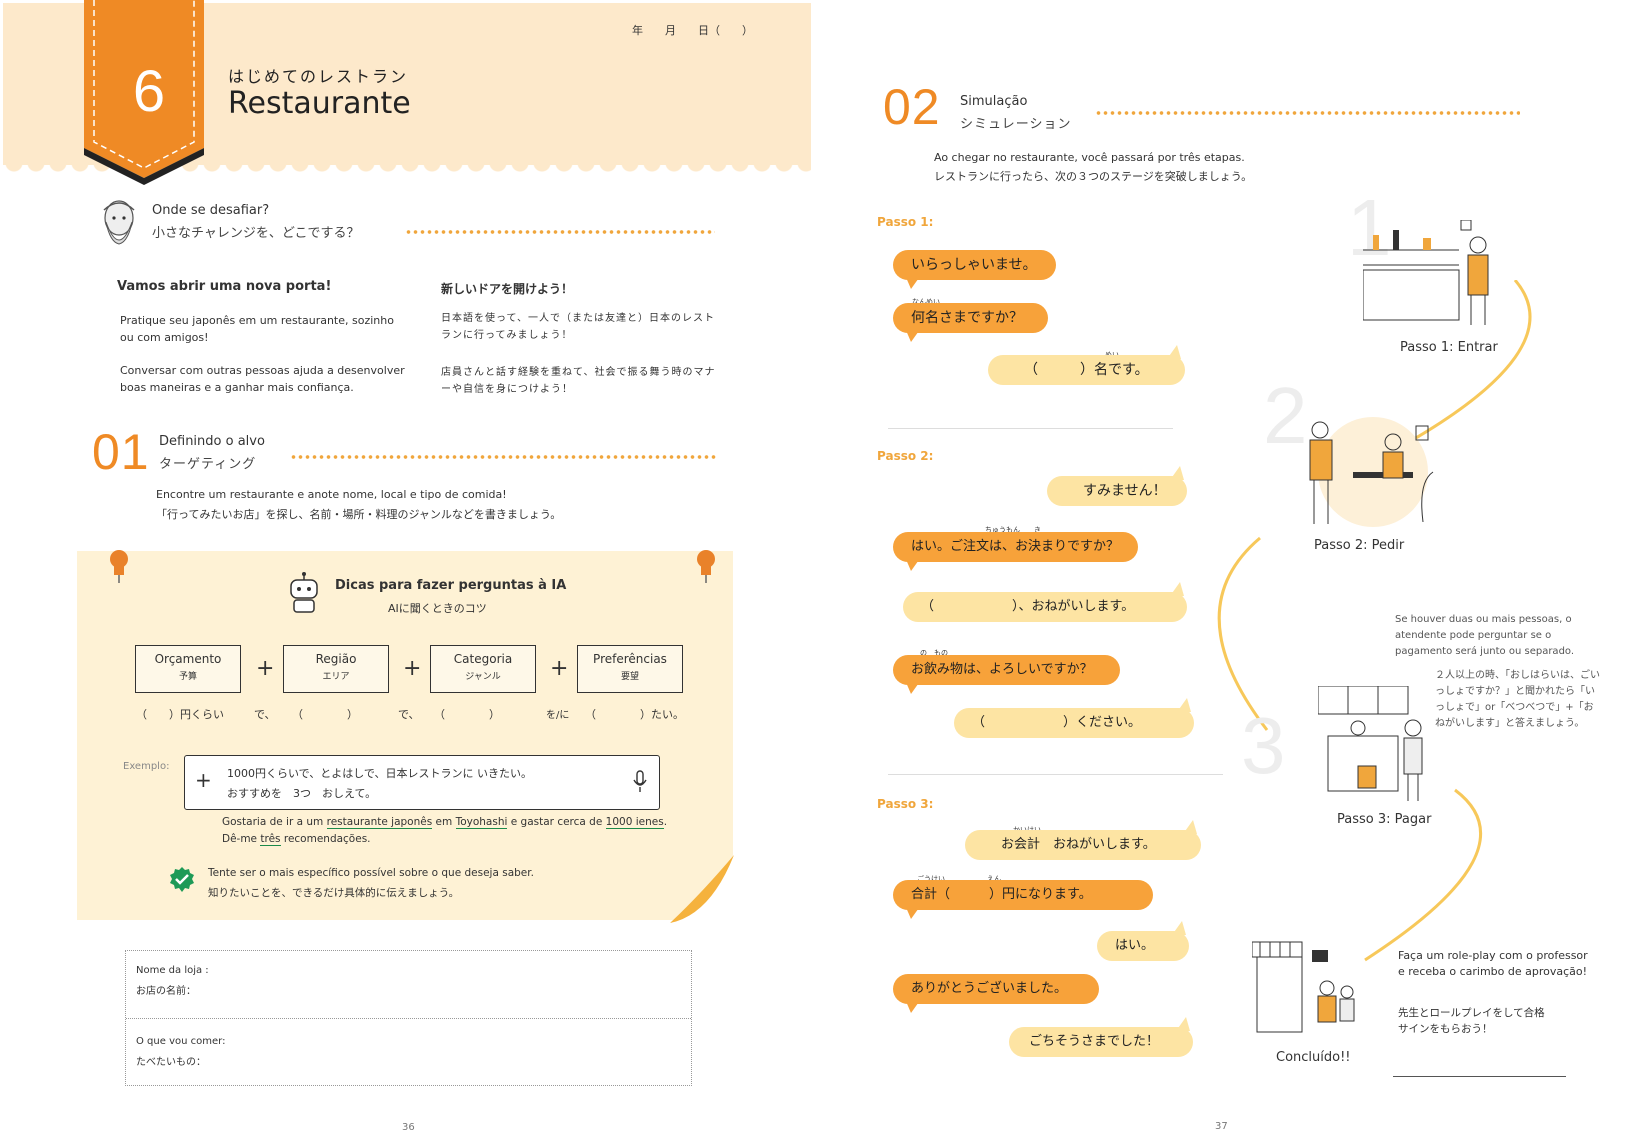 The width and height of the screenshot is (1631, 1145). What do you see at coordinates (467, 714) in the screenshot?
I see `fill-category: （ ）` at bounding box center [467, 714].